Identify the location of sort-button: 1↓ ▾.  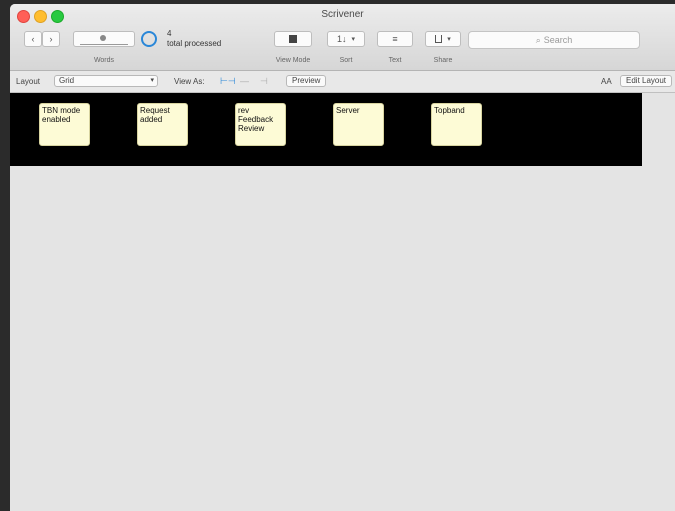
(346, 39).